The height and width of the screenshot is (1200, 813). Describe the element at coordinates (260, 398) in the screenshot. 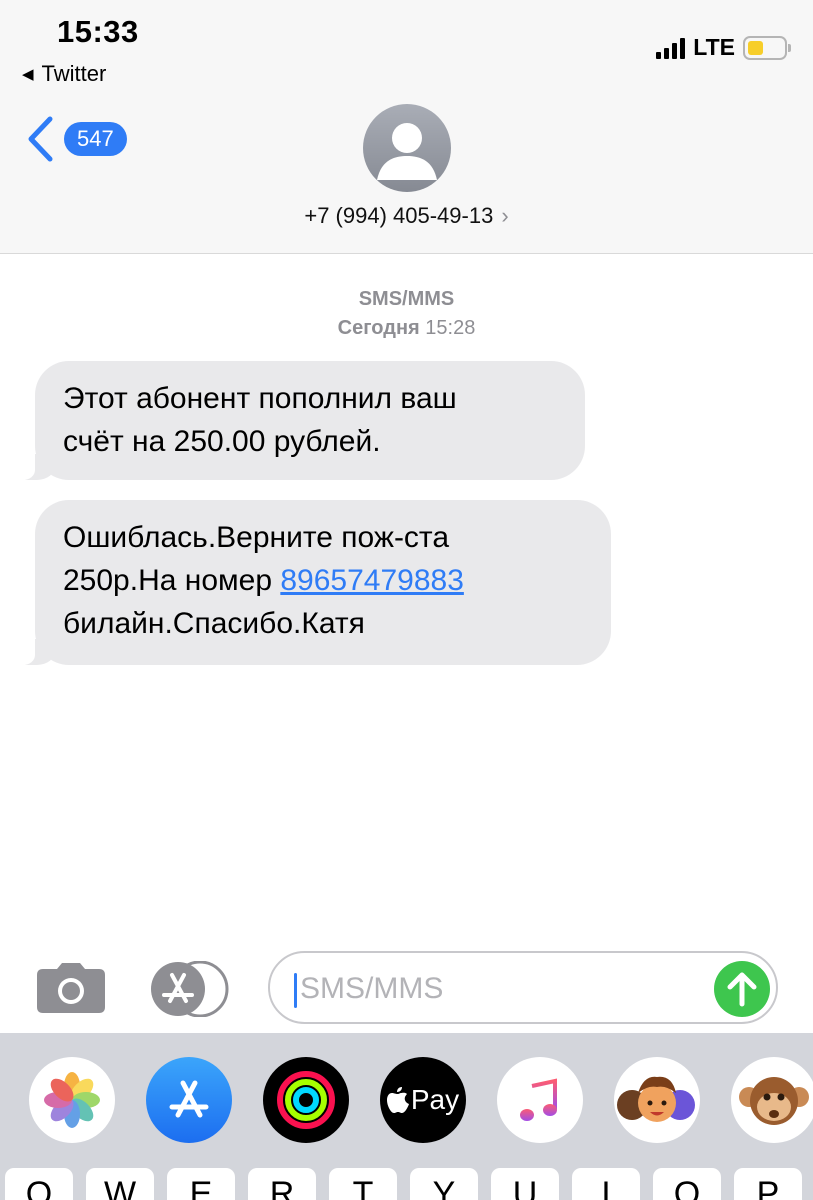

I see `message-line: Этот абонент пополнил ваш` at that location.